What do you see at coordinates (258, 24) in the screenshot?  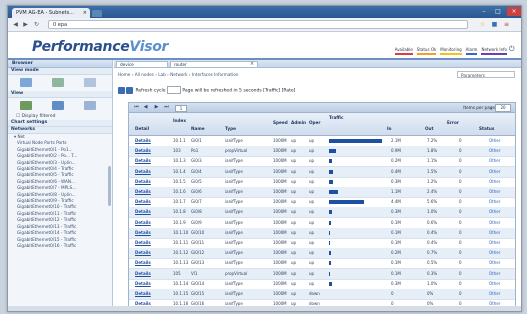 I see `url-input: 0 epa` at bounding box center [258, 24].